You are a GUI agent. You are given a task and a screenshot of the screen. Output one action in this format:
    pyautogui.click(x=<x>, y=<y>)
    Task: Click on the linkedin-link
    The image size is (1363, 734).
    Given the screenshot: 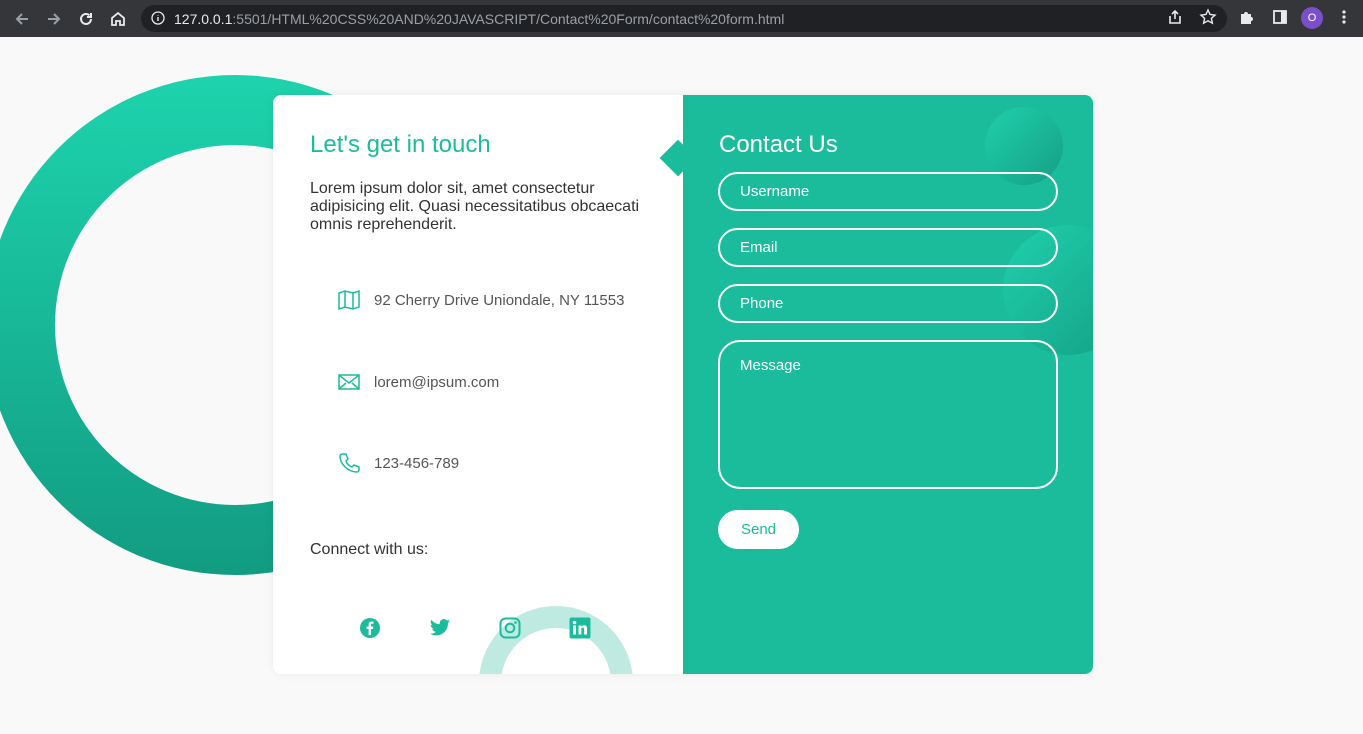 What is the action you would take?
    pyautogui.click(x=580, y=628)
    